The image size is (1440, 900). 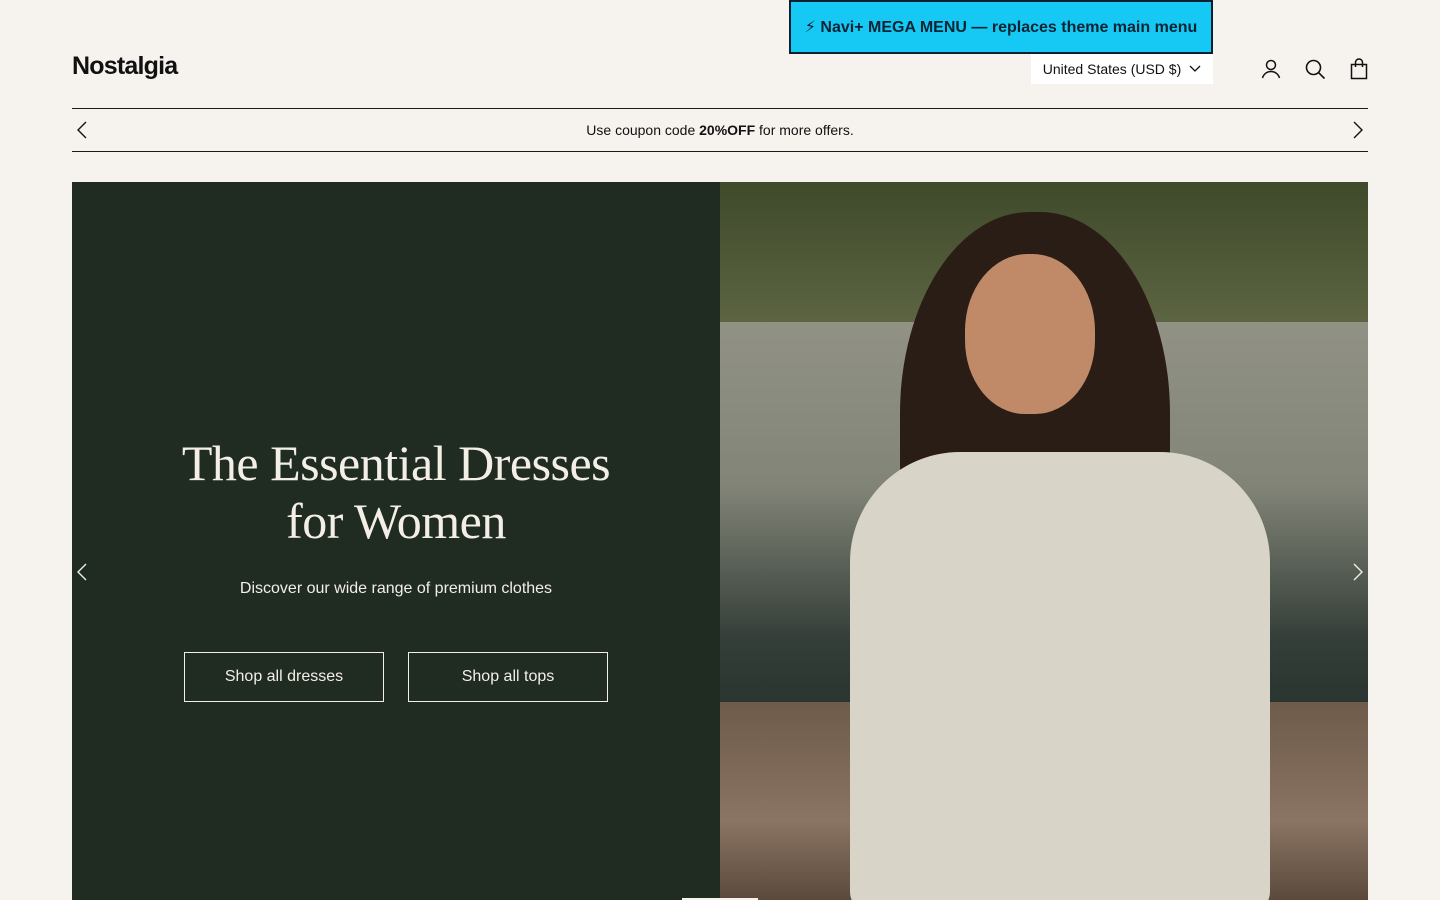 What do you see at coordinates (1195, 68) in the screenshot?
I see `chevron-down-icon` at bounding box center [1195, 68].